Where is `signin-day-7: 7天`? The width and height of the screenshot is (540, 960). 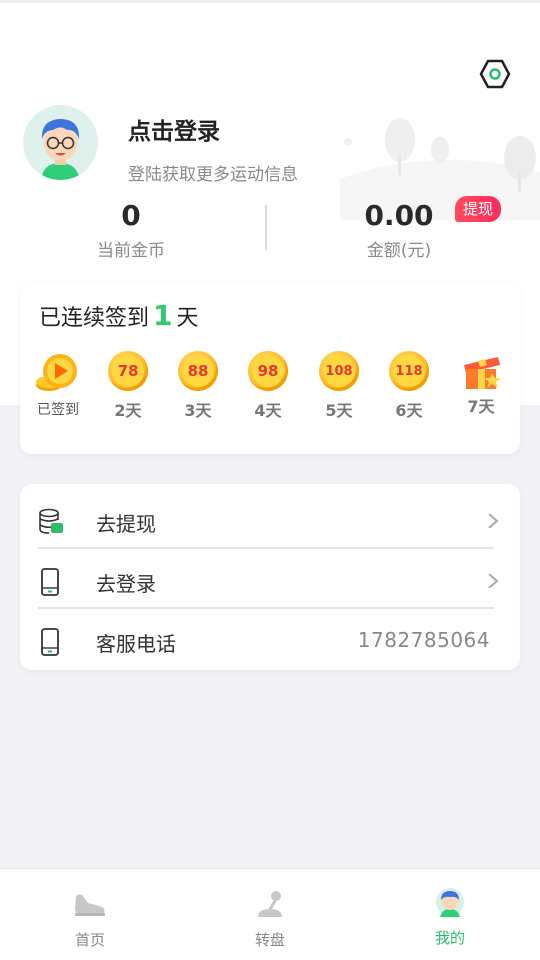 signin-day-7: 7天 is located at coordinates (481, 384).